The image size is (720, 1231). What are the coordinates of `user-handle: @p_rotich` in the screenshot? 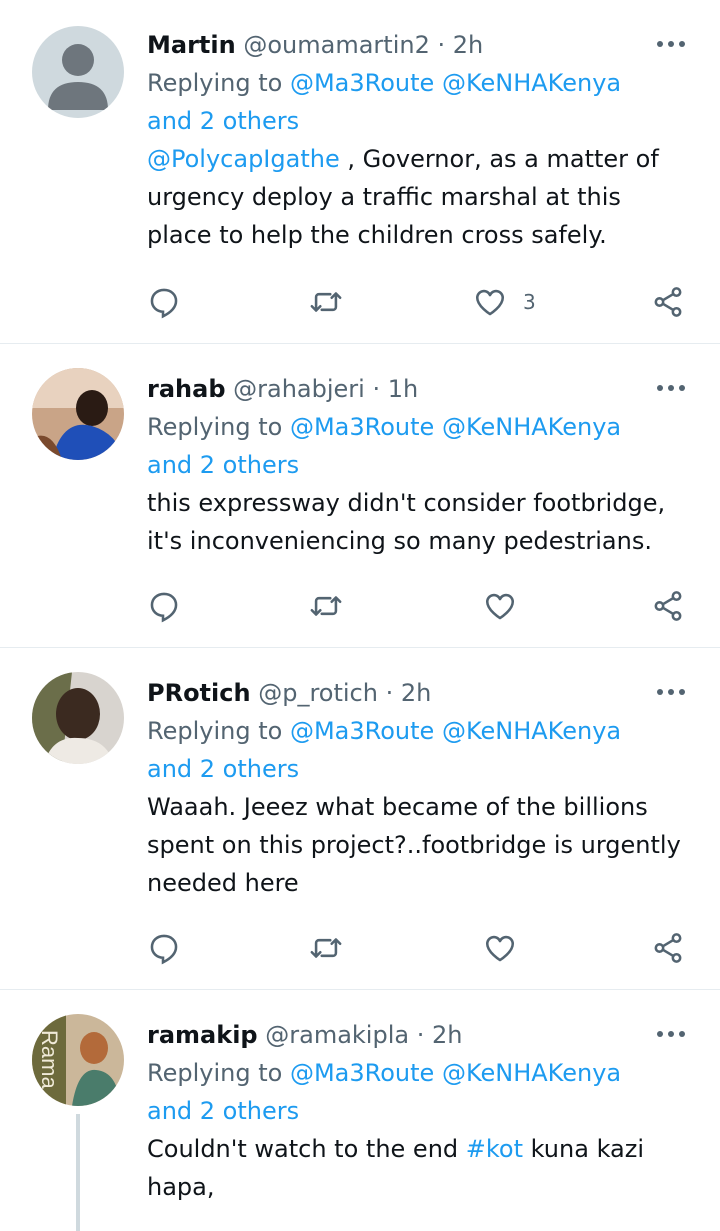 It's located at (318, 693).